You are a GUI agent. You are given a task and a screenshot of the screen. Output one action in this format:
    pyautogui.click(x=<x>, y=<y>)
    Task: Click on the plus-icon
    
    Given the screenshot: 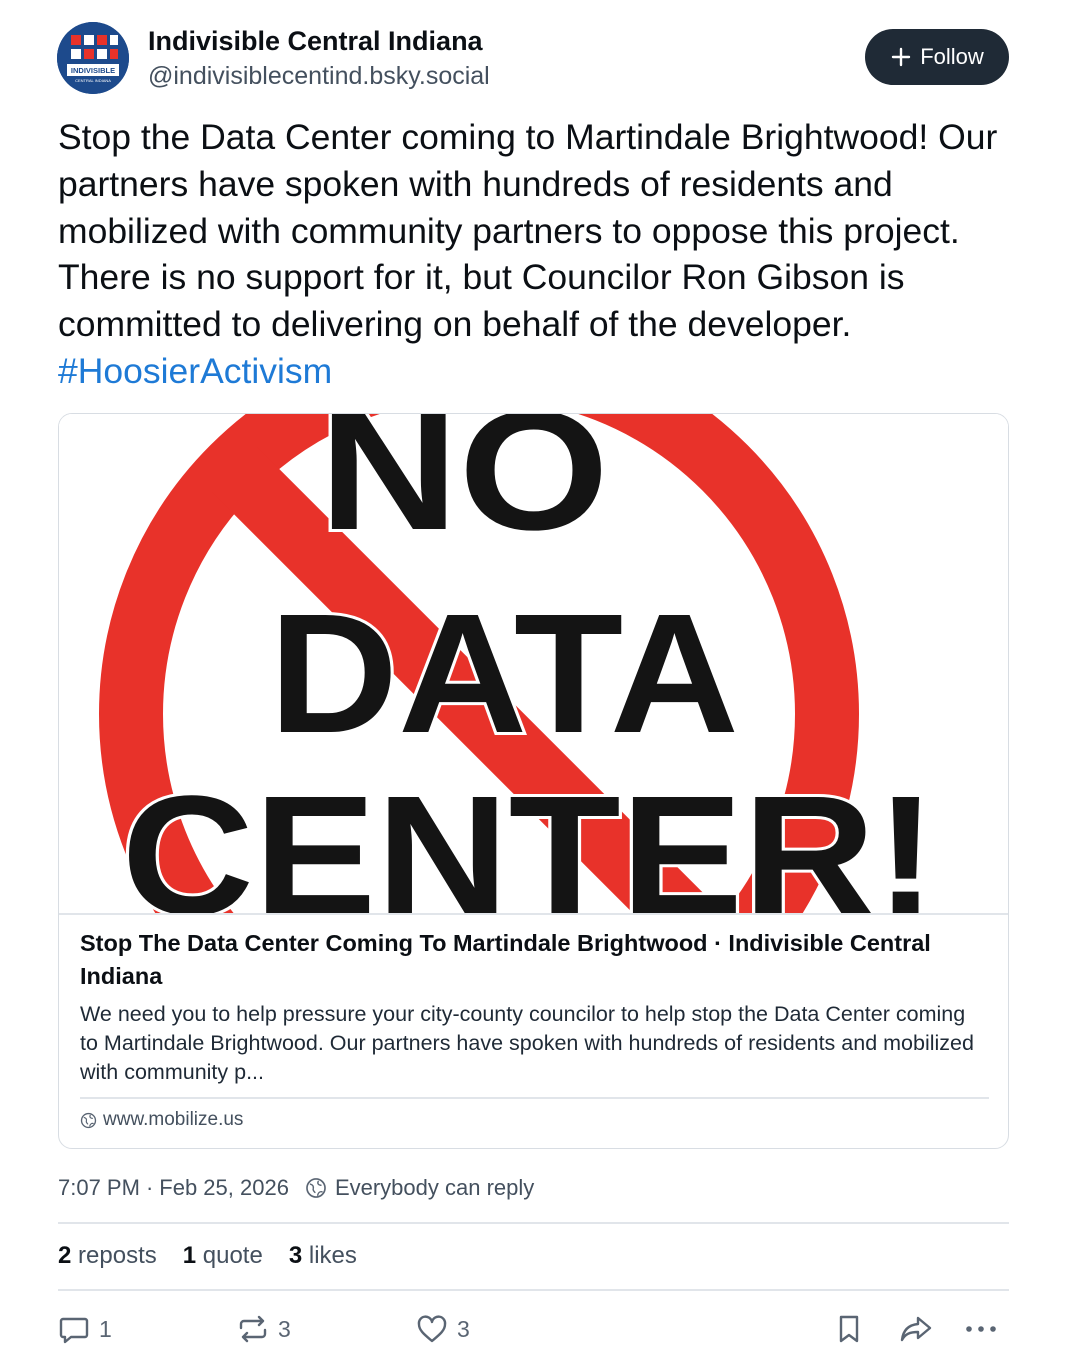 What is the action you would take?
    pyautogui.click(x=901, y=57)
    